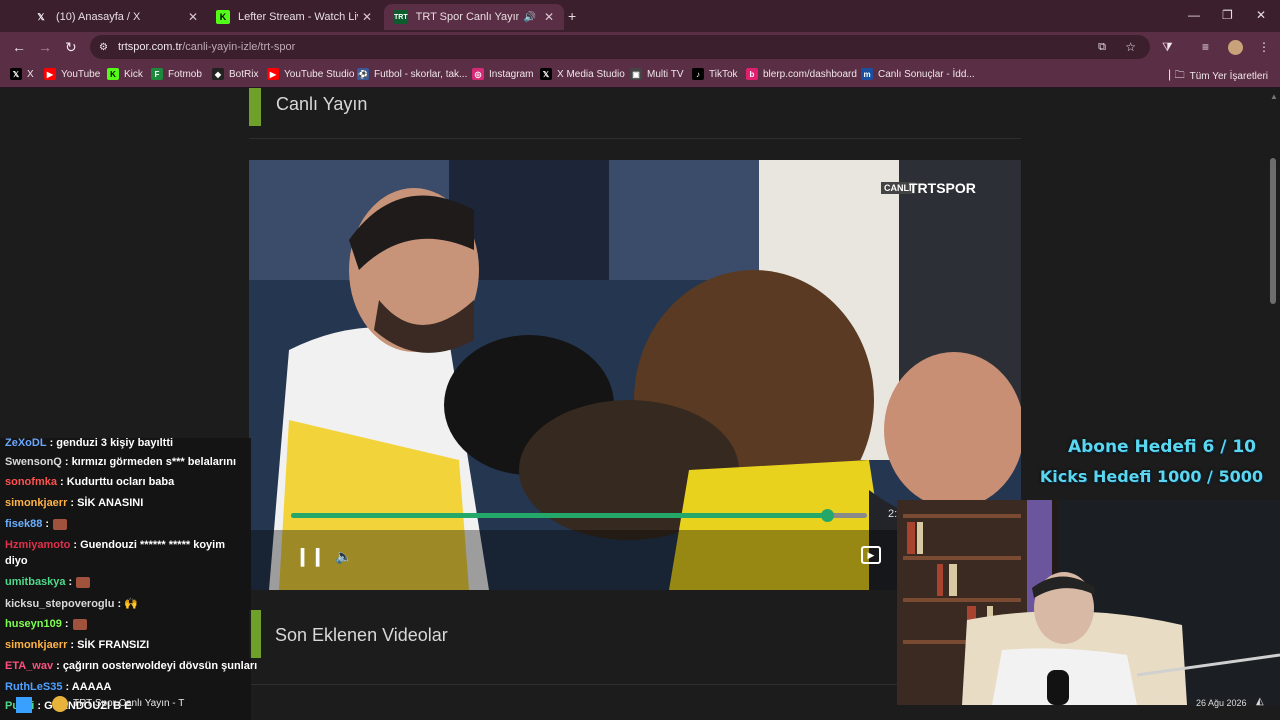  Describe the element at coordinates (37, 545) in the screenshot. I see `chat-username: Hzmiyamoto` at that location.